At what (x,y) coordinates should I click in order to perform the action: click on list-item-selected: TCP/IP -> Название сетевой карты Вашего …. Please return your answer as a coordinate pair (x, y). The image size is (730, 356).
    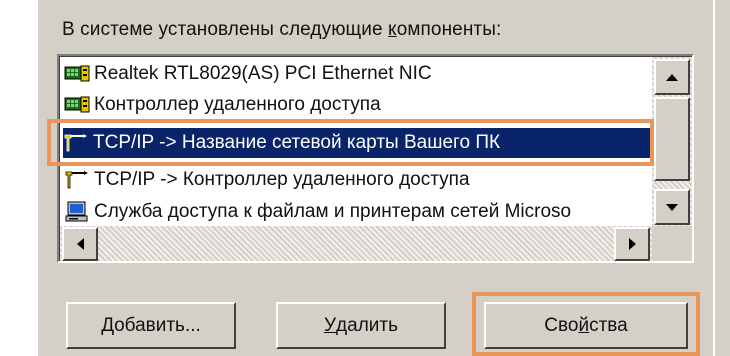
    Looking at the image, I should click on (359, 143).